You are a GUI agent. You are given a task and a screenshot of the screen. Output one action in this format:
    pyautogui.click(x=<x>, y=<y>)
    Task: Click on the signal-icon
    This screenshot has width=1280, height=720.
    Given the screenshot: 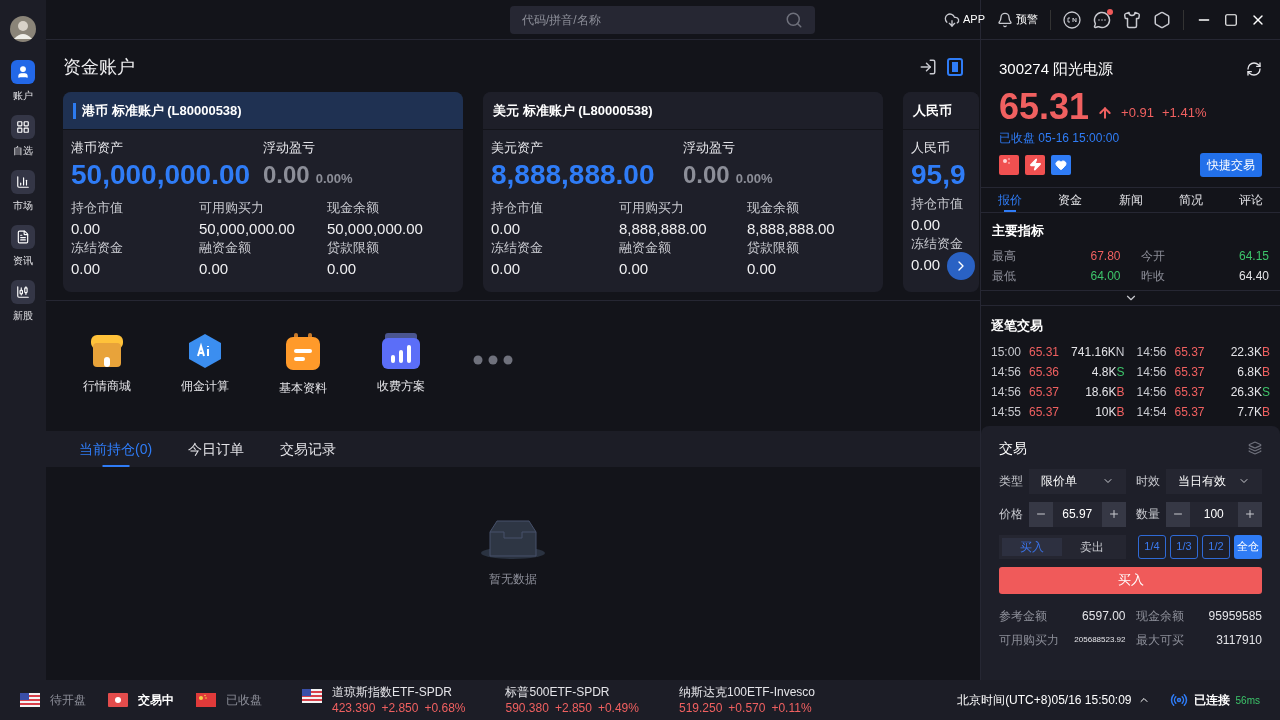 What is the action you would take?
    pyautogui.click(x=1178, y=700)
    